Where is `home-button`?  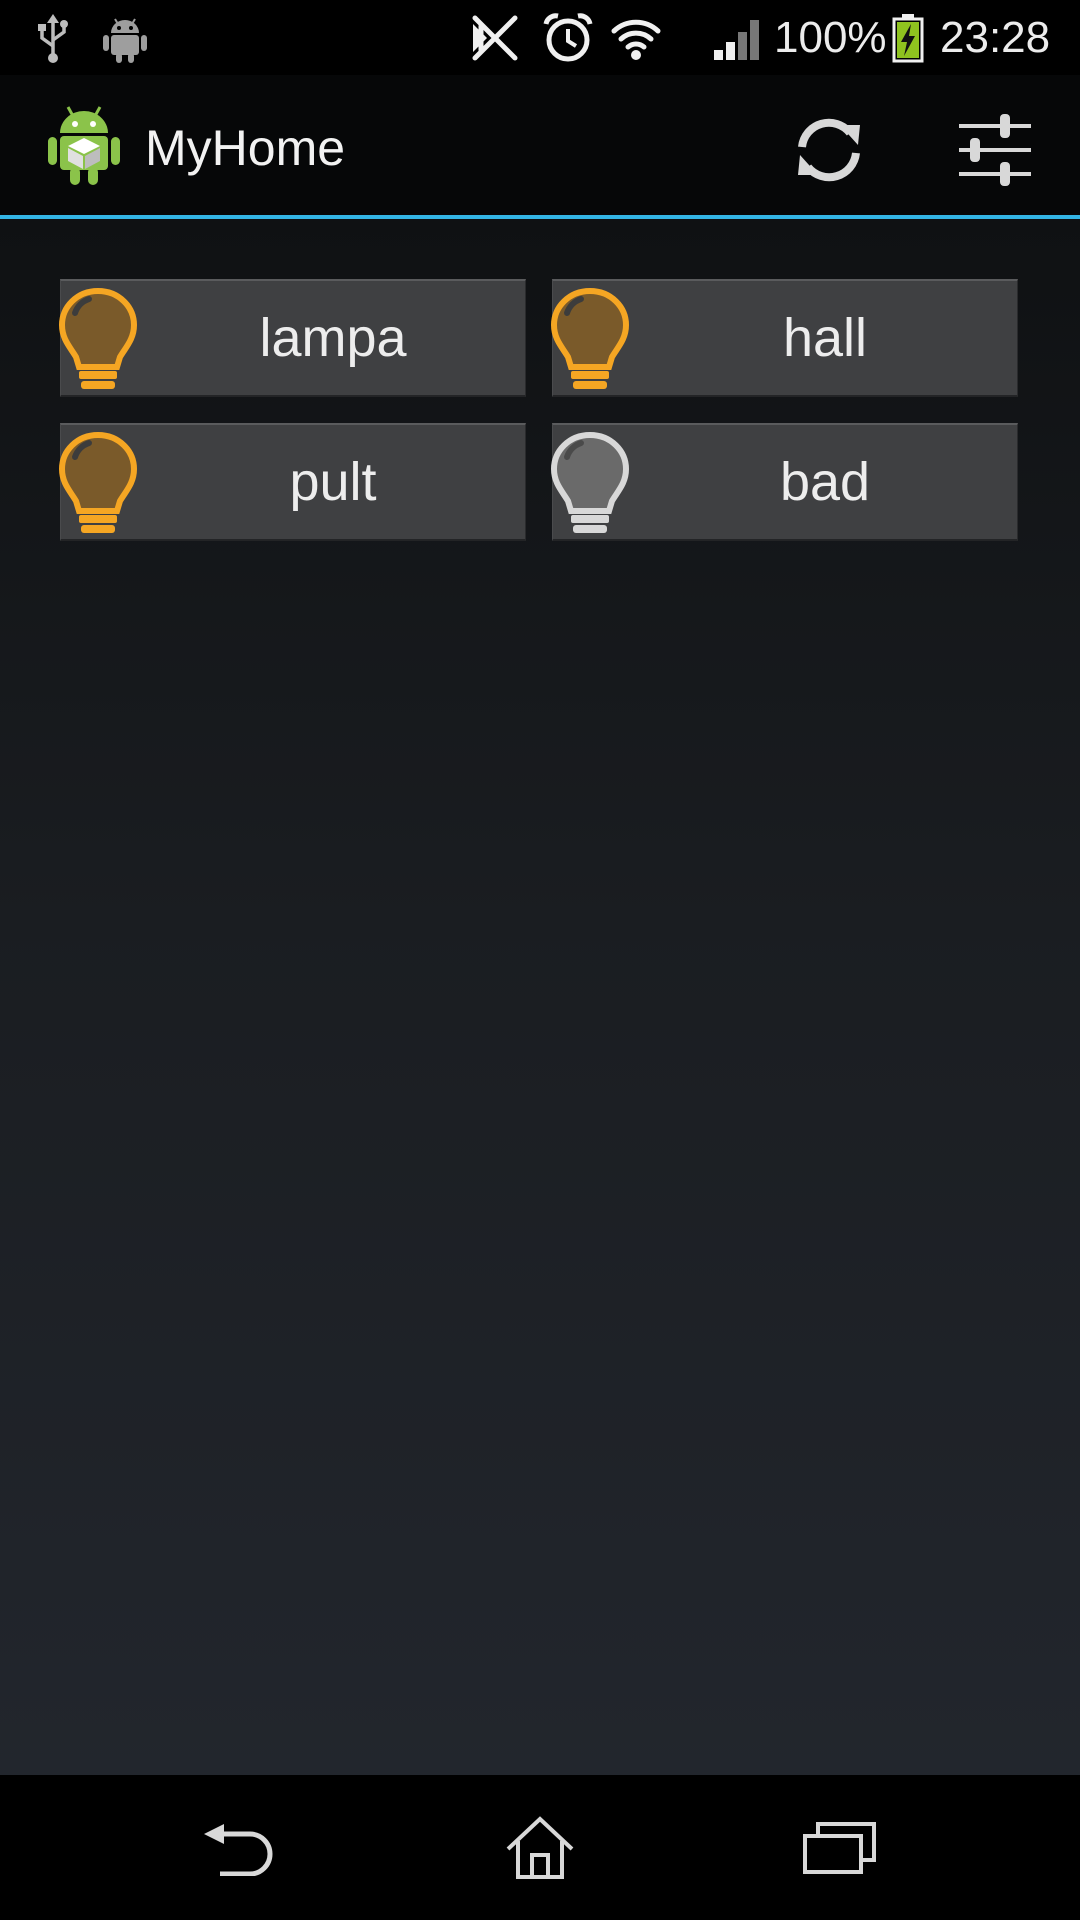
home-button is located at coordinates (540, 1847).